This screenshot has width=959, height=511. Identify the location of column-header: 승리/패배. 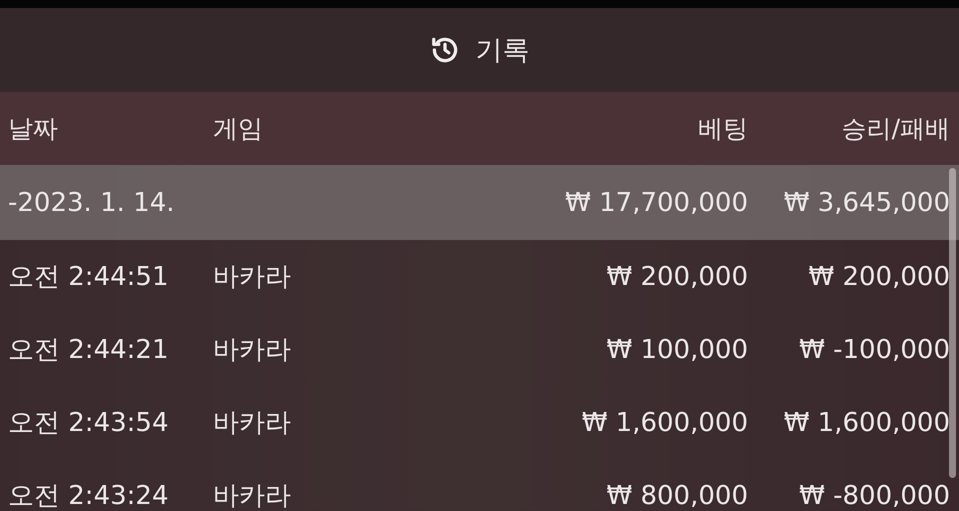
(895, 129).